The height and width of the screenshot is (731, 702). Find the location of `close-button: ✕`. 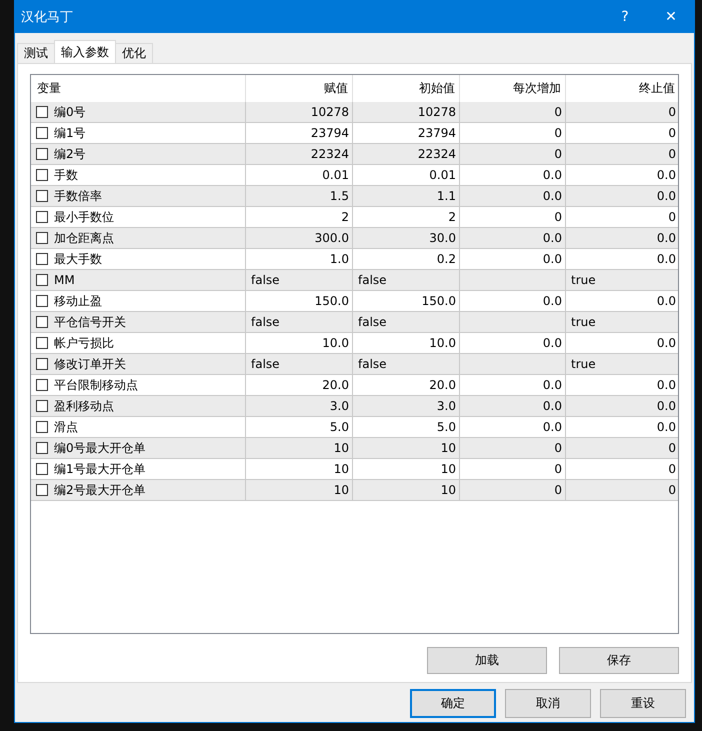

close-button: ✕ is located at coordinates (671, 17).